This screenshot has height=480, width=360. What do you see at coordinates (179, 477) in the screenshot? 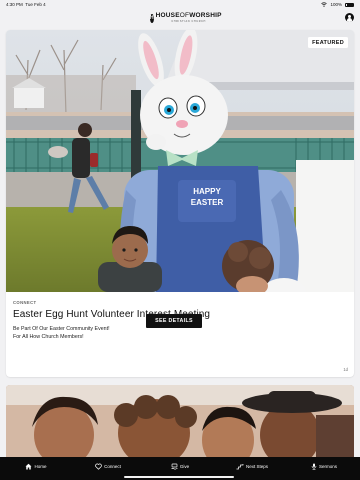
I see `home-indicator` at bounding box center [179, 477].